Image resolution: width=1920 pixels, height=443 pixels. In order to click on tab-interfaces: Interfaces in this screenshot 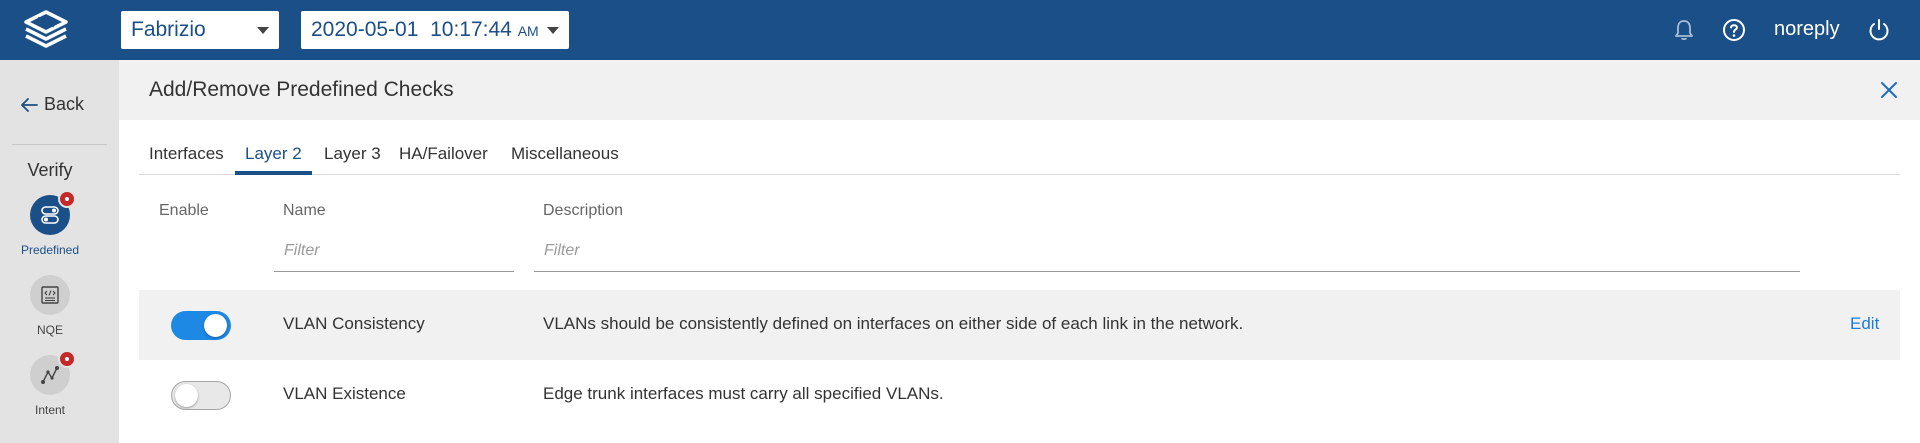, I will do `click(186, 159)`.